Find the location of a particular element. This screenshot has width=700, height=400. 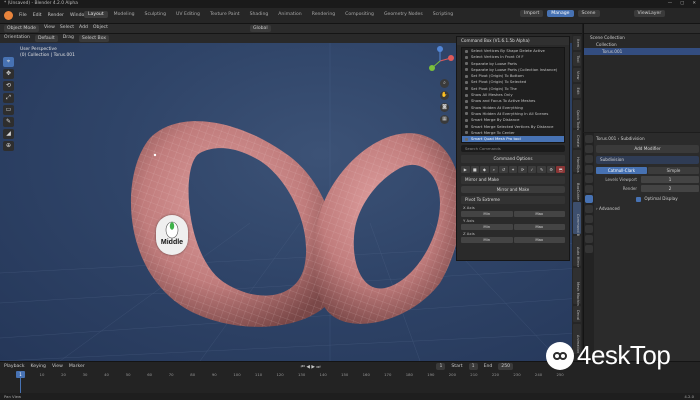

end-frame-field: 250 is located at coordinates (506, 366).